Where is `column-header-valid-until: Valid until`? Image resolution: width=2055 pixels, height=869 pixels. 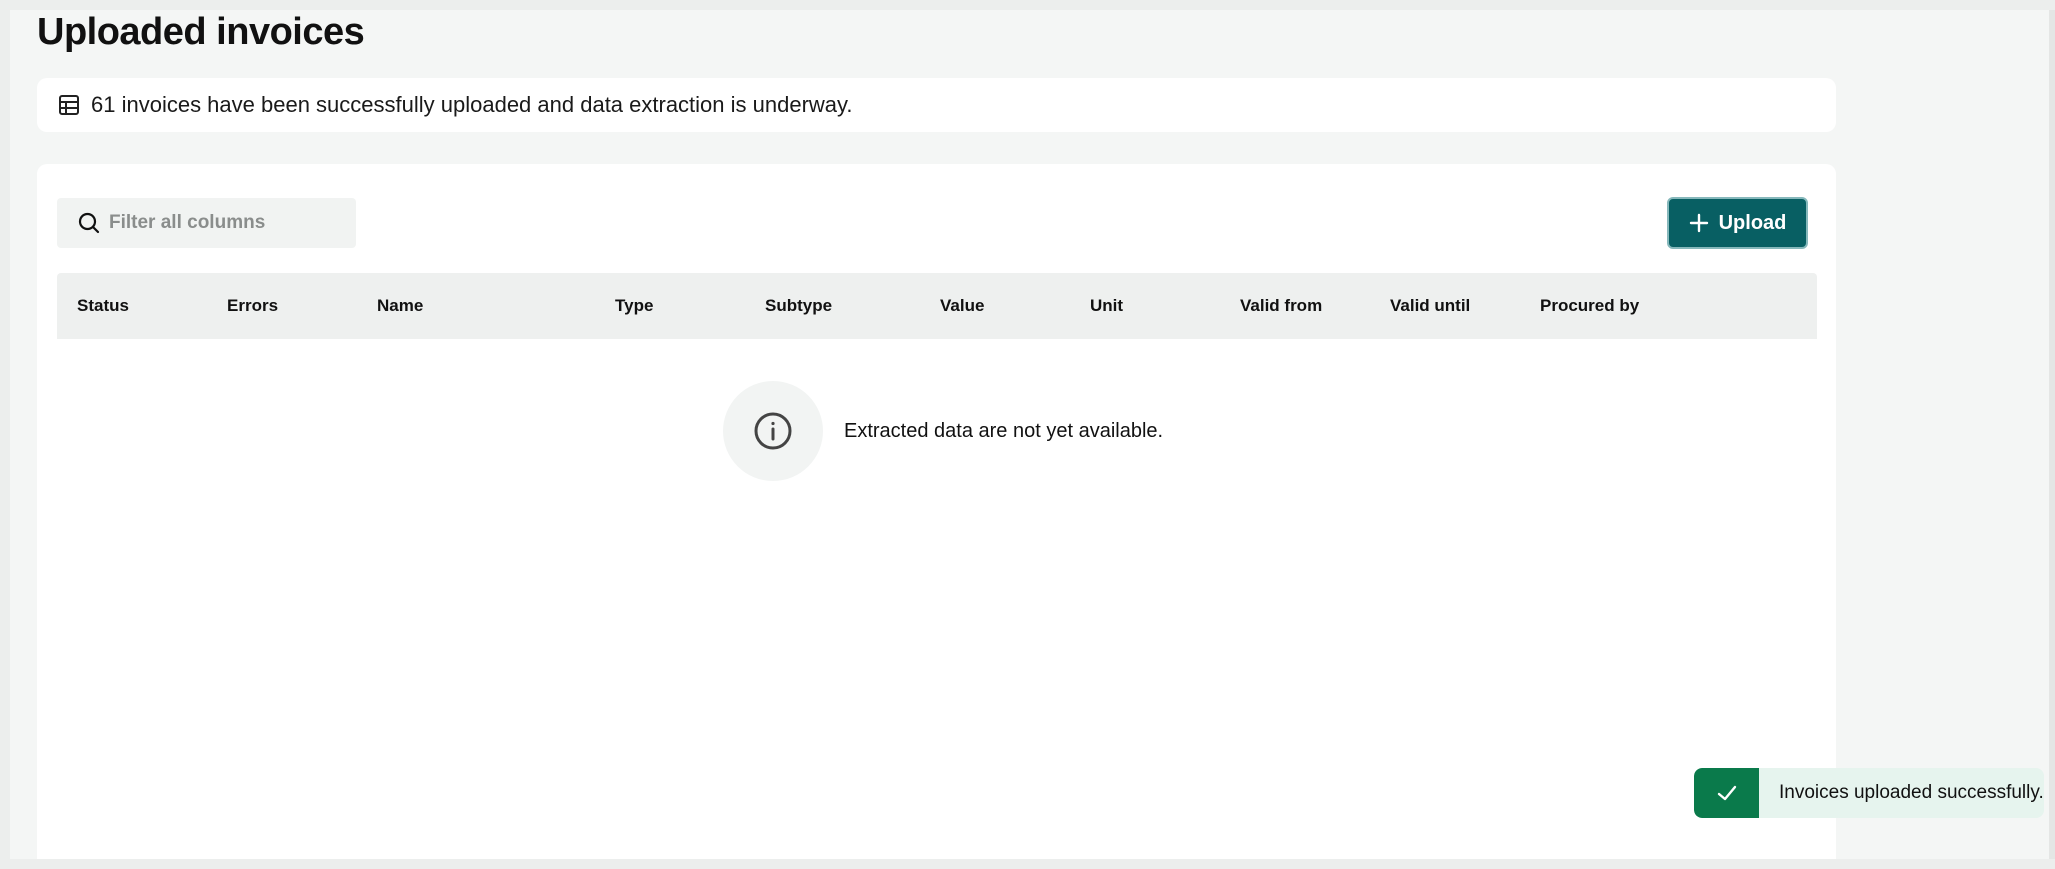 column-header-valid-until: Valid until is located at coordinates (1430, 306).